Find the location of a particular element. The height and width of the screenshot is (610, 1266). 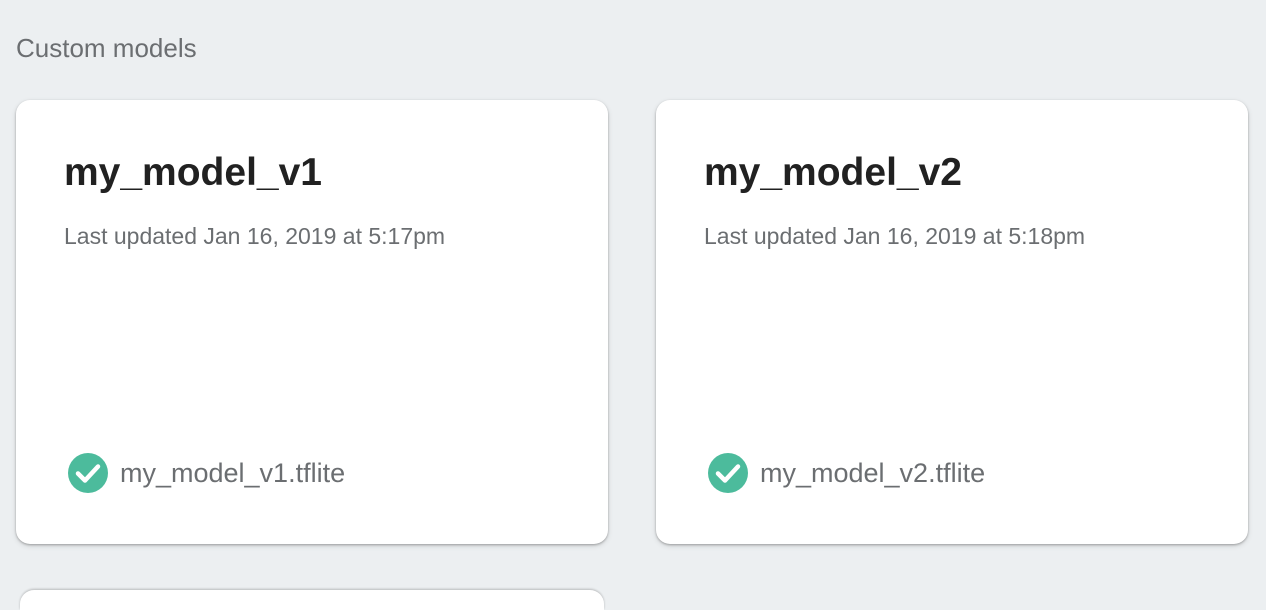

model-file-name: my_model_v2.tflite is located at coordinates (873, 473).